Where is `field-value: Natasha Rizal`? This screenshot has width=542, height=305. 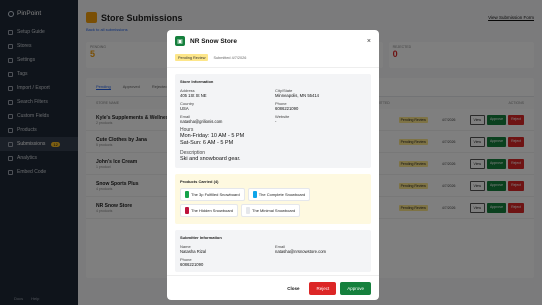
field-value: Natasha Rizal is located at coordinates (193, 251).